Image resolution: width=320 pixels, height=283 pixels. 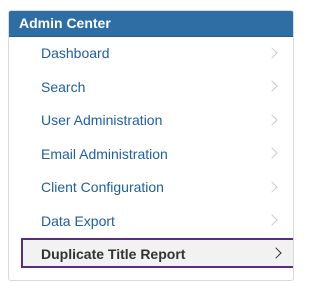 I want to click on menu-item-user-administration: User Administration, so click(x=151, y=121).